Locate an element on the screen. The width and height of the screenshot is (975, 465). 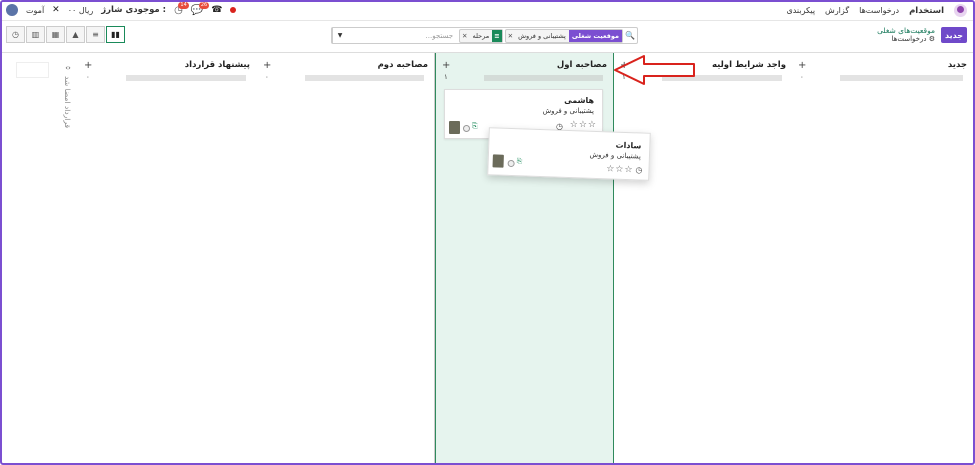
currency-dropdown: ۰۰ ریال is located at coordinates (80, 10).